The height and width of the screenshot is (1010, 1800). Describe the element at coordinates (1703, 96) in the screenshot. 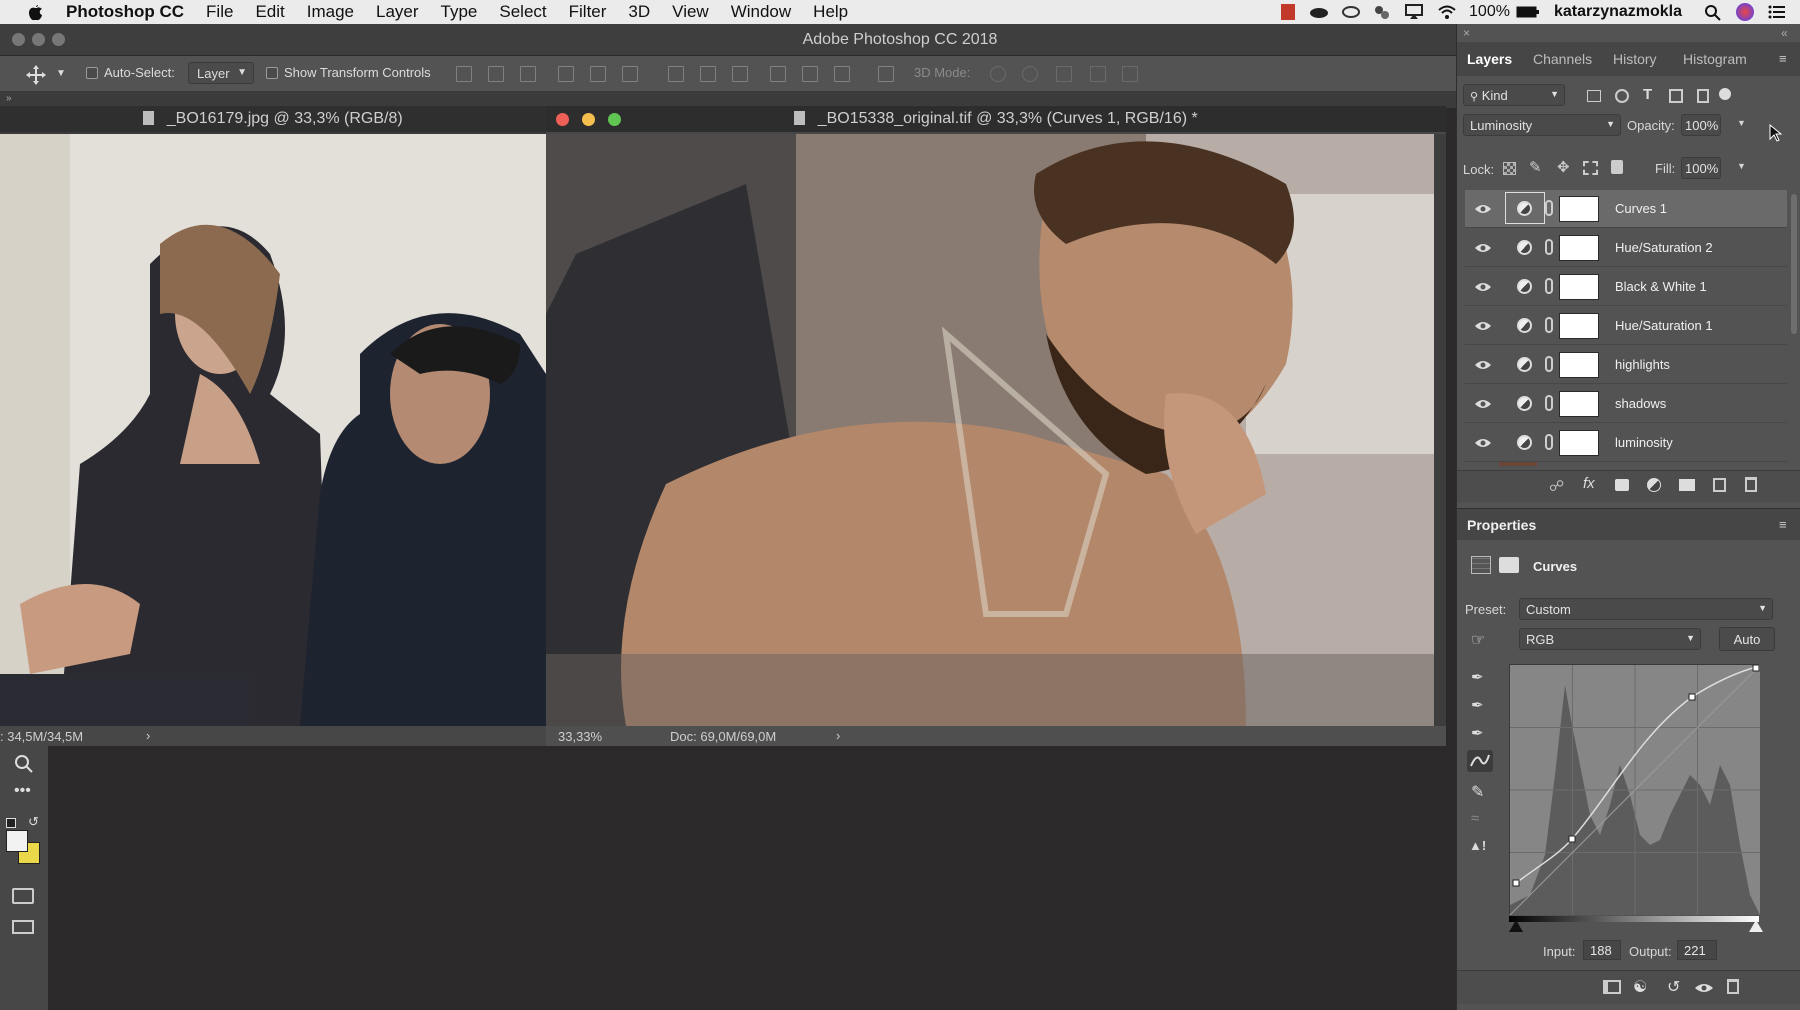

I see `filter-smart-object-icon` at that location.